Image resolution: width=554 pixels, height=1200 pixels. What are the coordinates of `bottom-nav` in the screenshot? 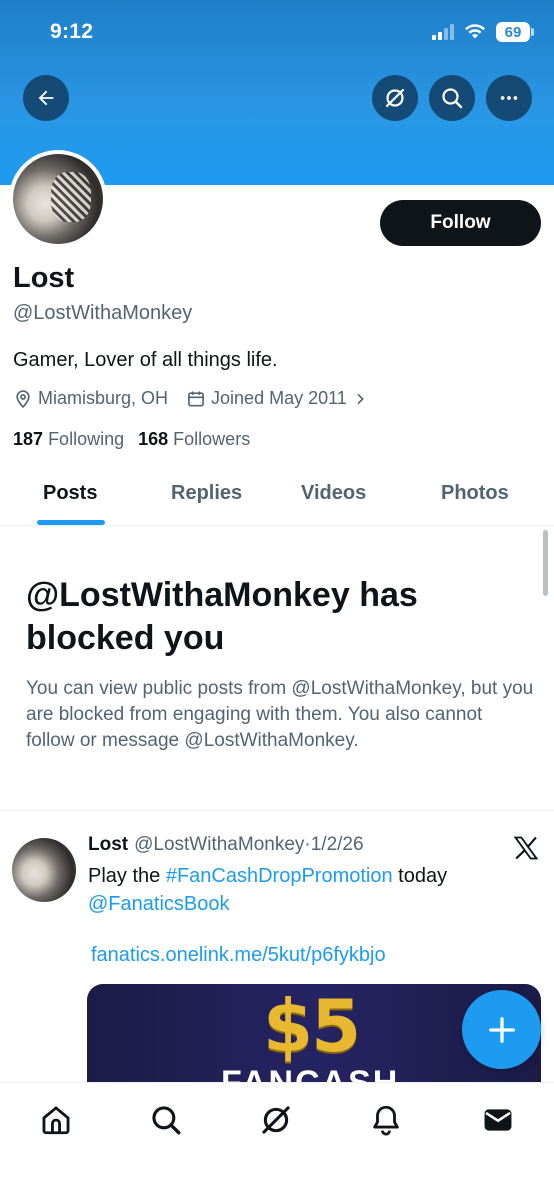 It's located at (277, 1141).